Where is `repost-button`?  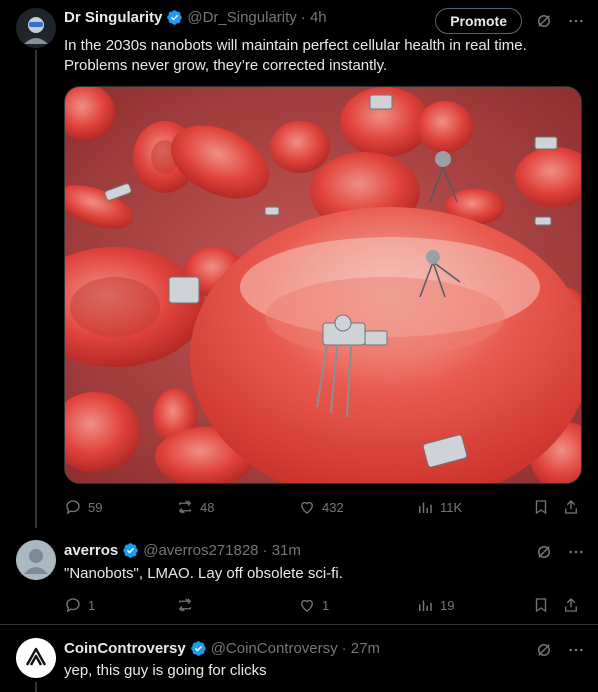
repost-button is located at coordinates (188, 605).